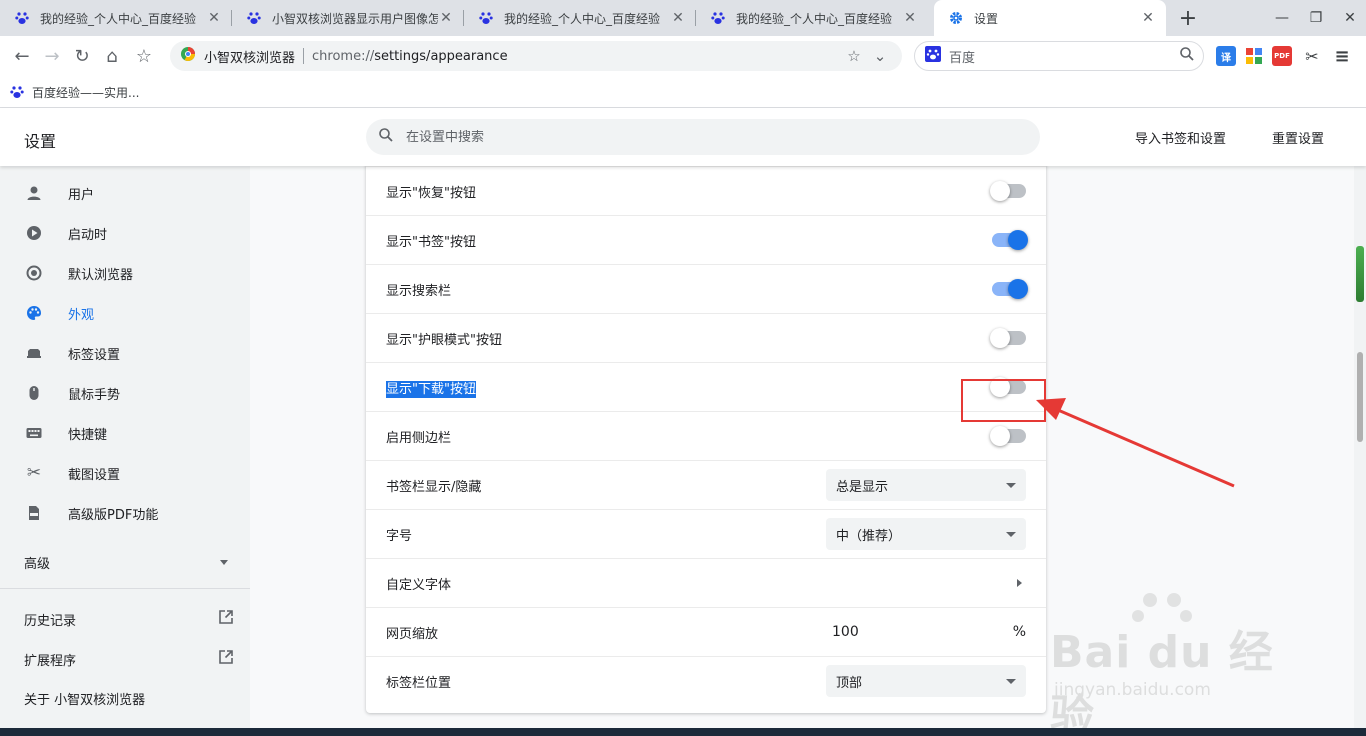 Image resolution: width=1366 pixels, height=736 pixels. Describe the element at coordinates (1282, 56) in the screenshot. I see `pdf-icon: PDF` at that location.